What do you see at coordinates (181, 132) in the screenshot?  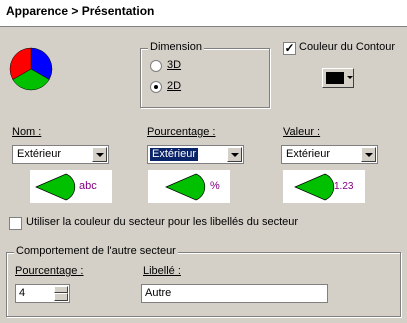 I see `pourcentage-label: Pourcentage :` at bounding box center [181, 132].